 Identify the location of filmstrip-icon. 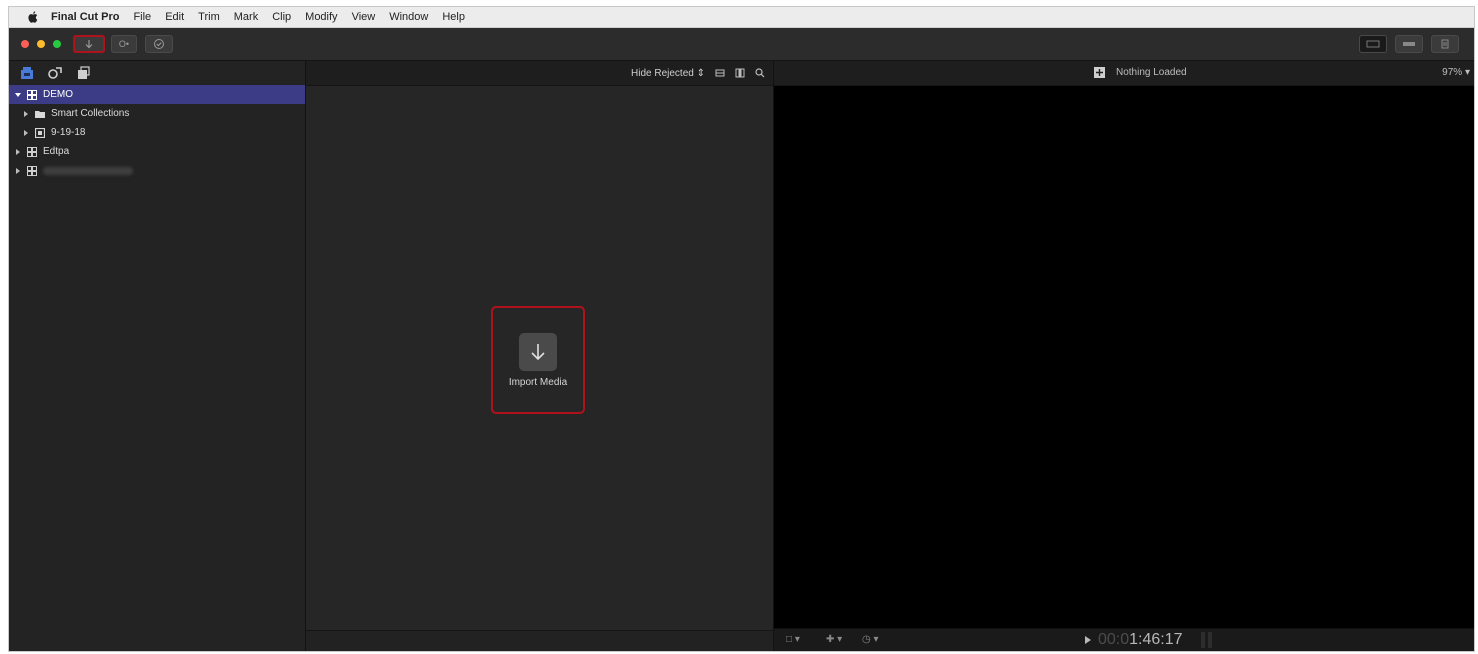
(740, 73).